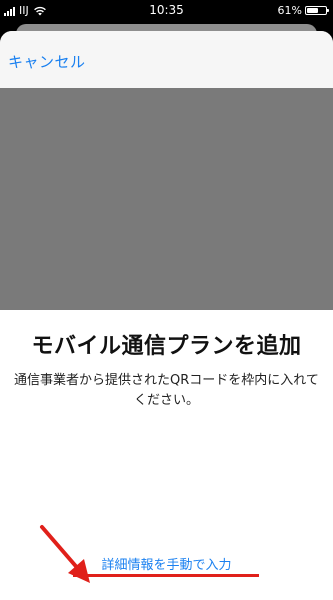 This screenshot has width=333, height=600. I want to click on instruction-text: 通信事業者から提供されたQRコードを枠内に入れてください。, so click(166, 390).